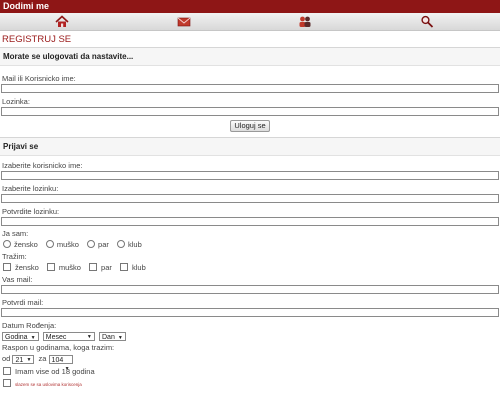  Describe the element at coordinates (62, 244) in the screenshot. I see `i-am-option-male: muško` at that location.